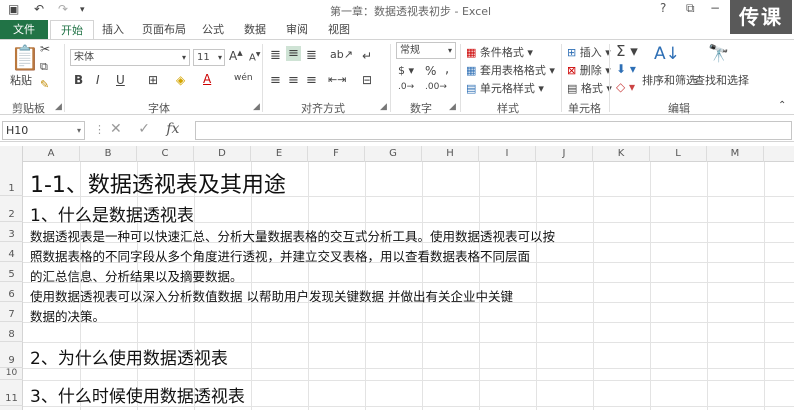  Describe the element at coordinates (45, 49) in the screenshot. I see `cut-icon: ✂` at that location.